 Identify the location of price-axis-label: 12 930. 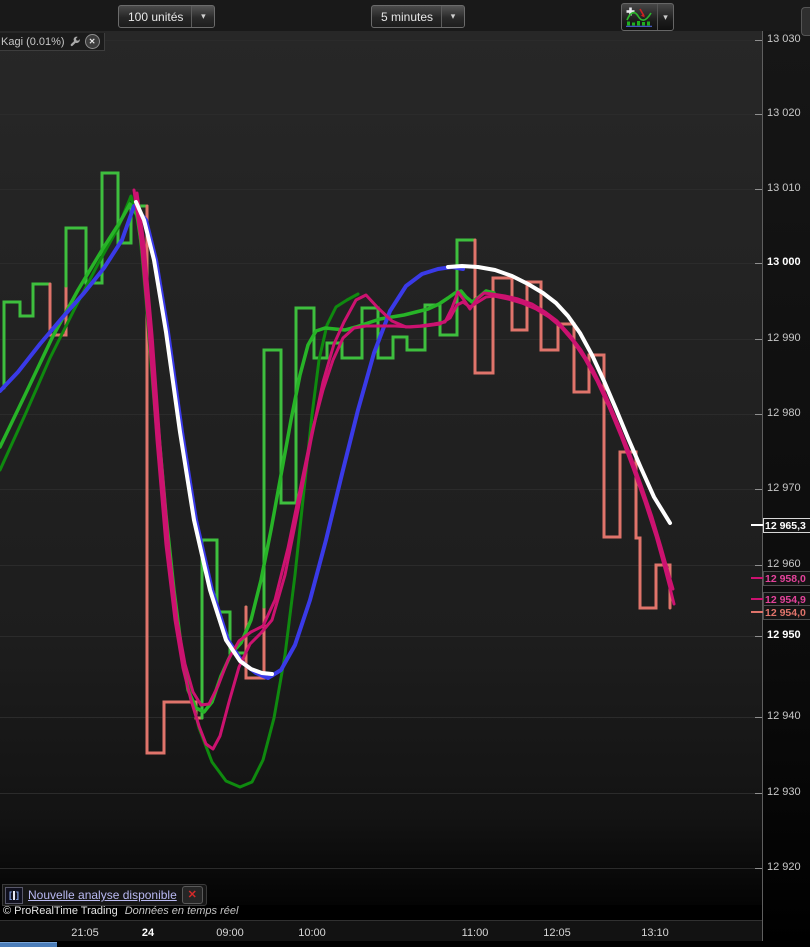
(784, 792).